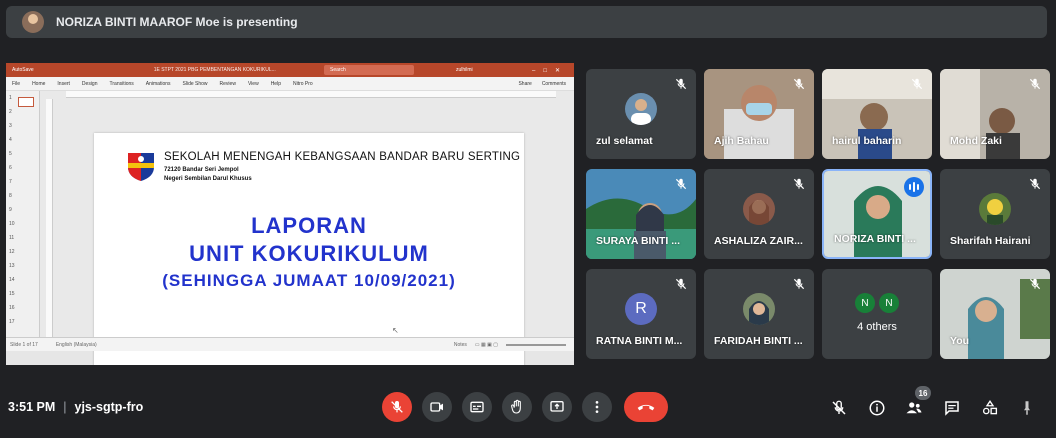 The width and height of the screenshot is (1056, 438). I want to click on people-button, so click(914, 408).